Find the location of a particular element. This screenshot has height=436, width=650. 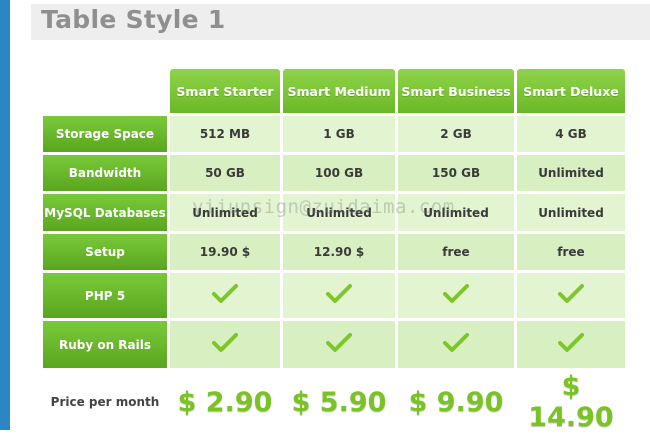

price-smart-medium: $ 5.90 is located at coordinates (339, 402).